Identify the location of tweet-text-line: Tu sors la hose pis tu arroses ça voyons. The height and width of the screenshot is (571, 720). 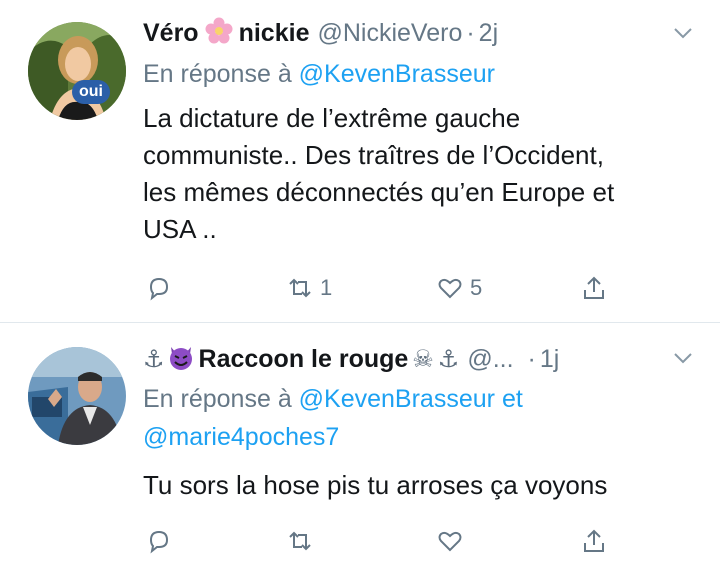
(375, 485).